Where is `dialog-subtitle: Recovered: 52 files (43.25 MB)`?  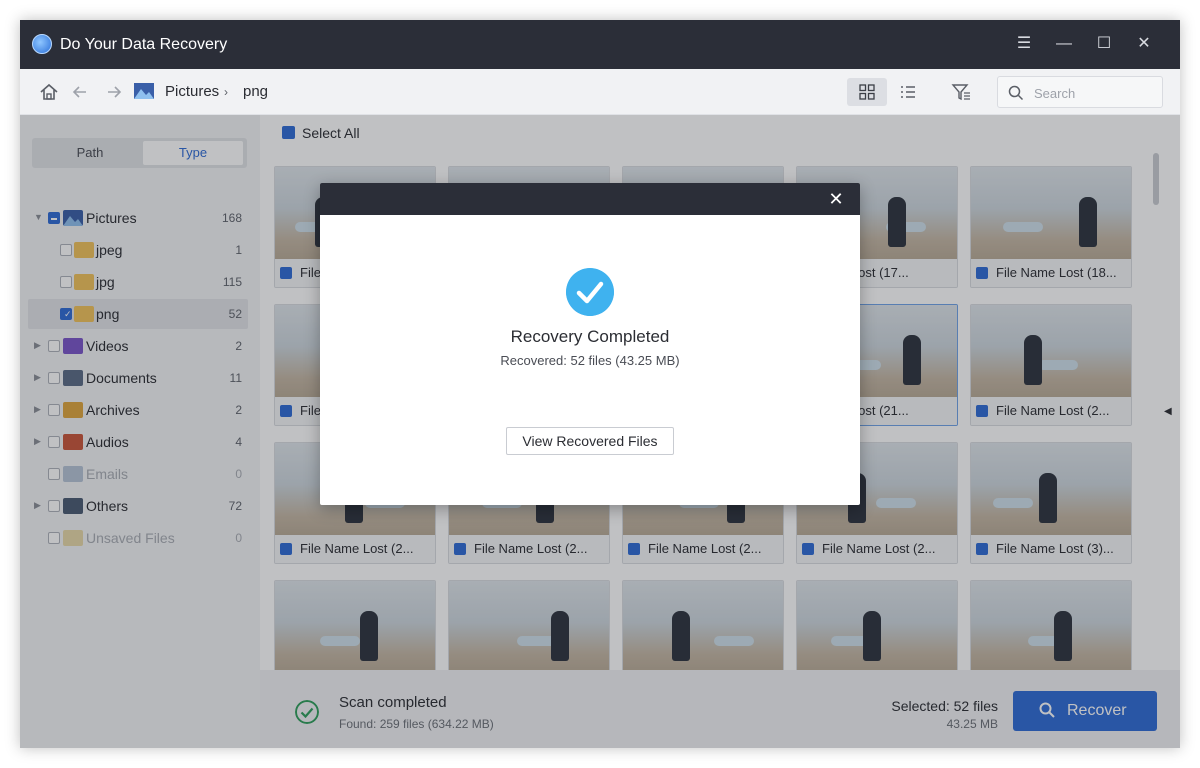
dialog-subtitle: Recovered: 52 files (43.25 MB) is located at coordinates (590, 360).